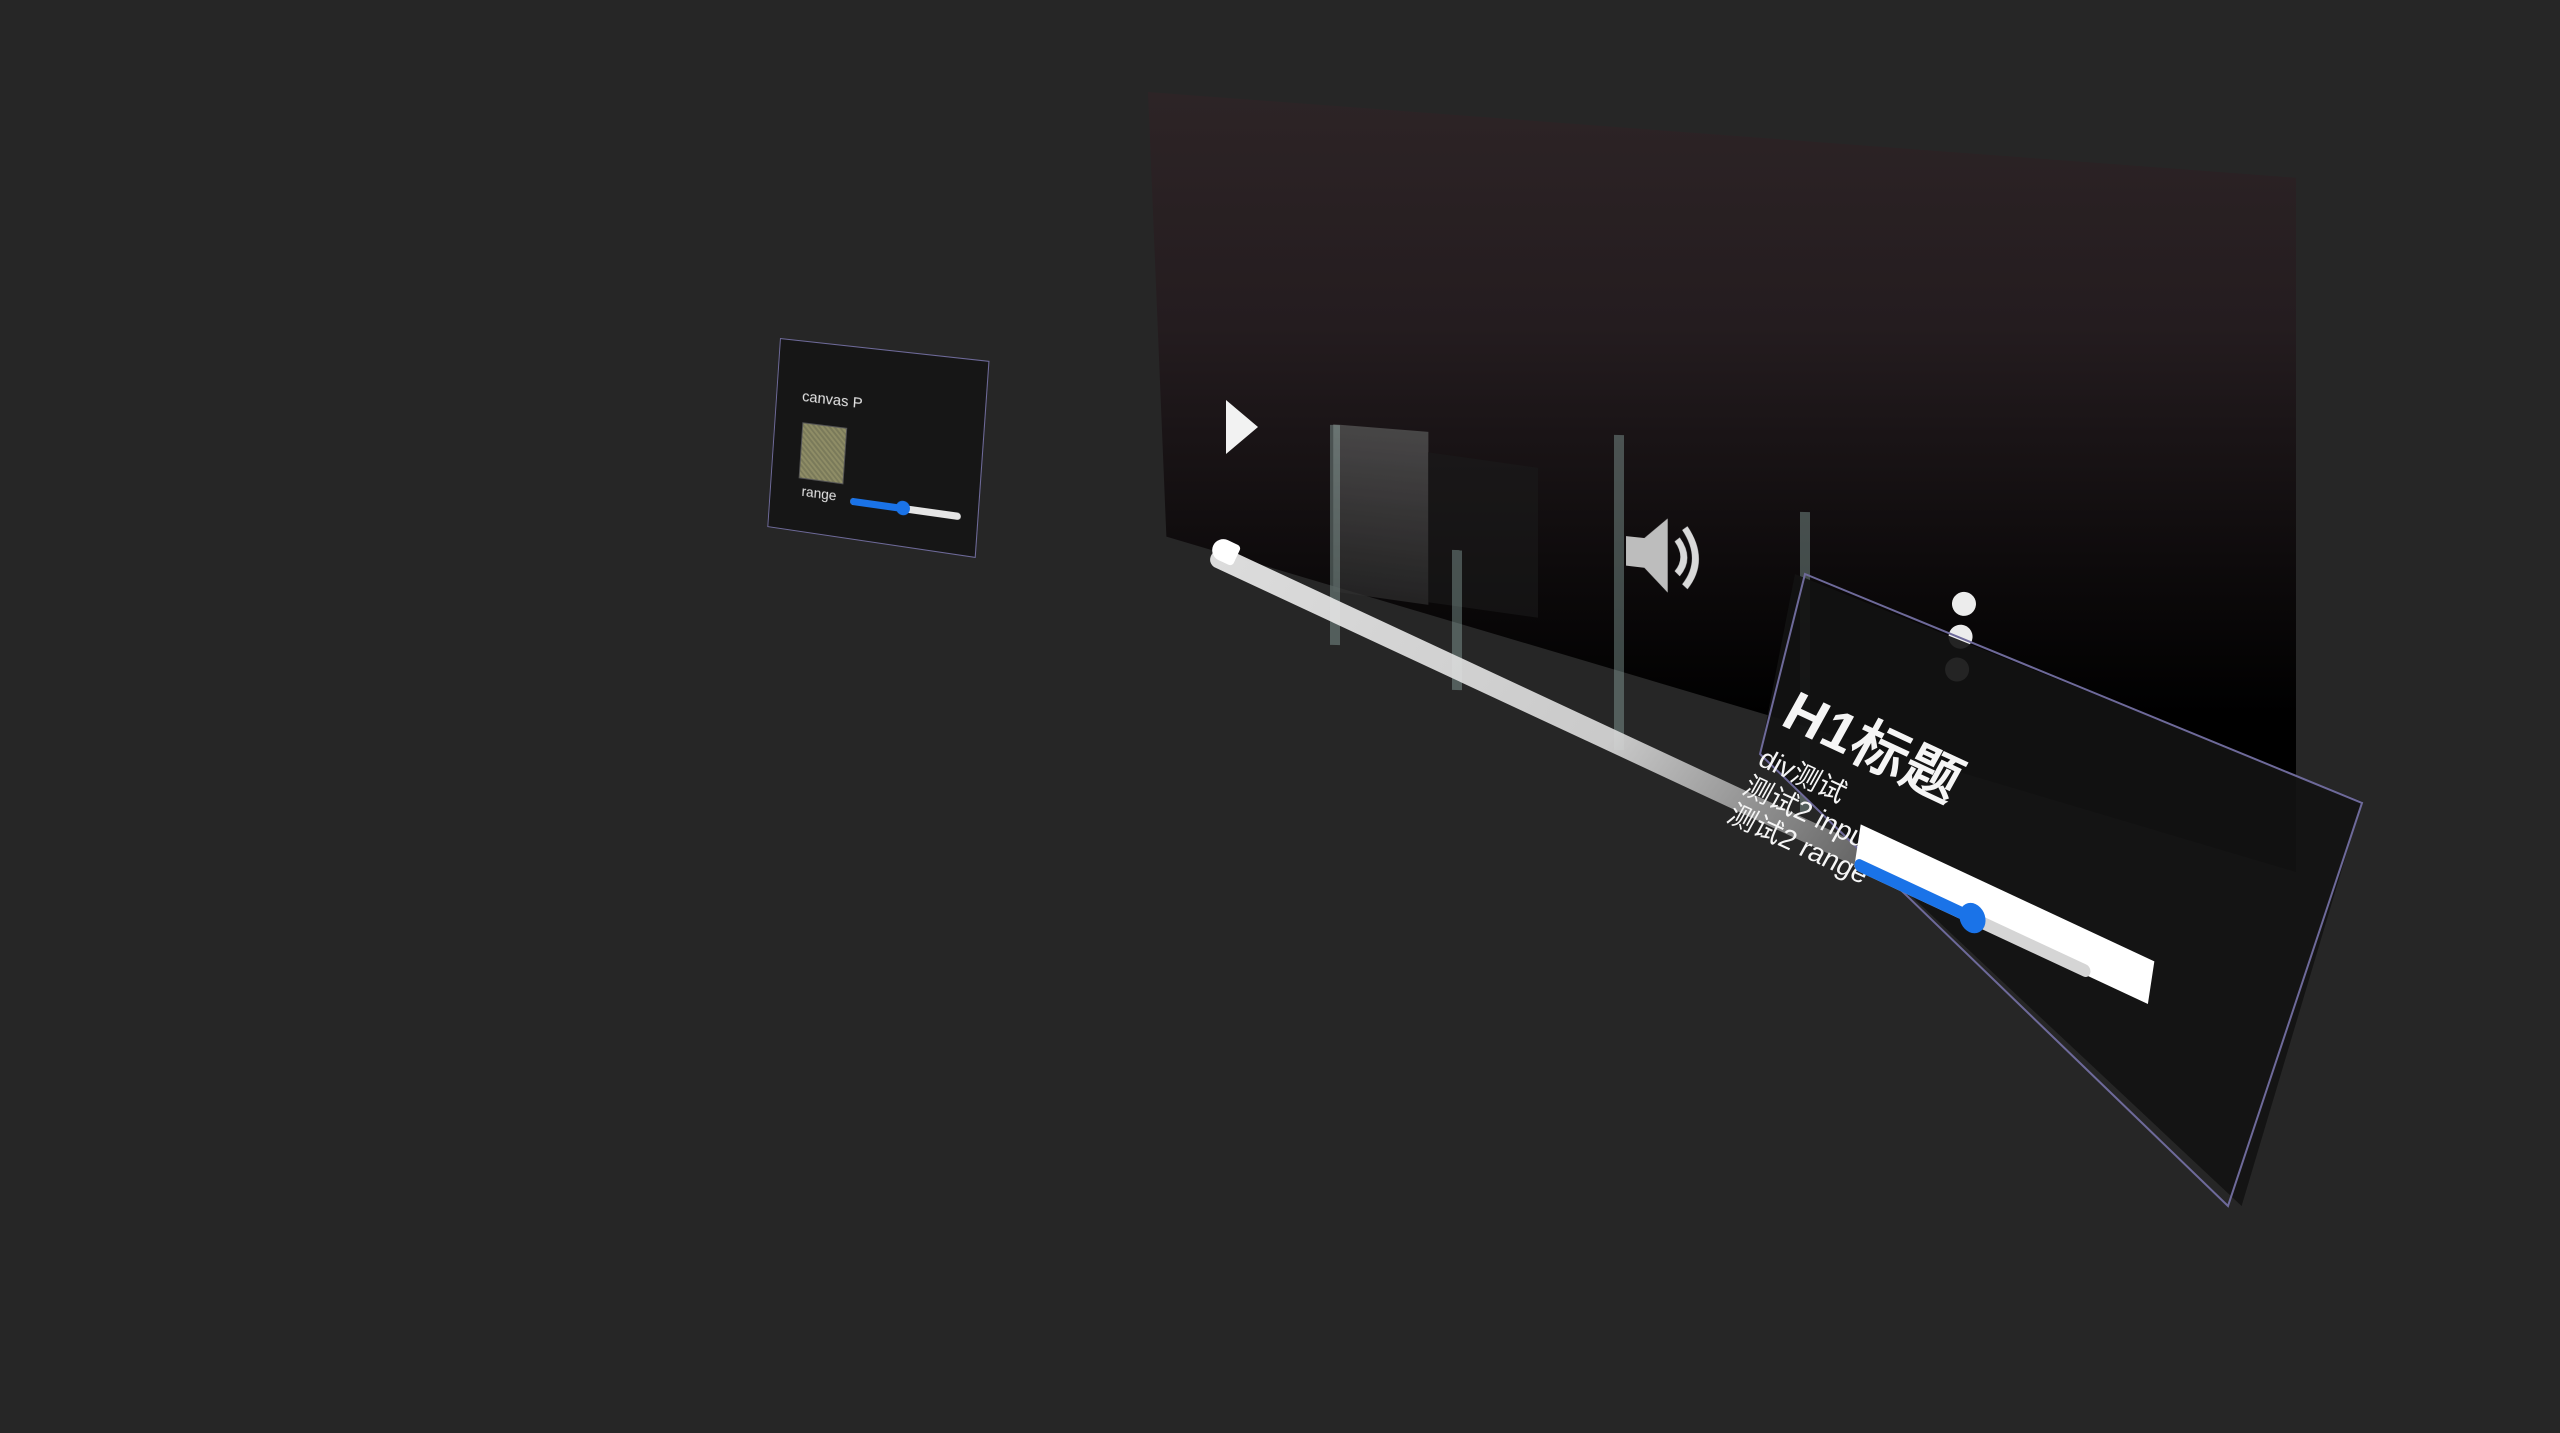 This screenshot has width=2560, height=1433. What do you see at coordinates (832, 400) in the screenshot?
I see `canvas-panel-title: canvas P` at bounding box center [832, 400].